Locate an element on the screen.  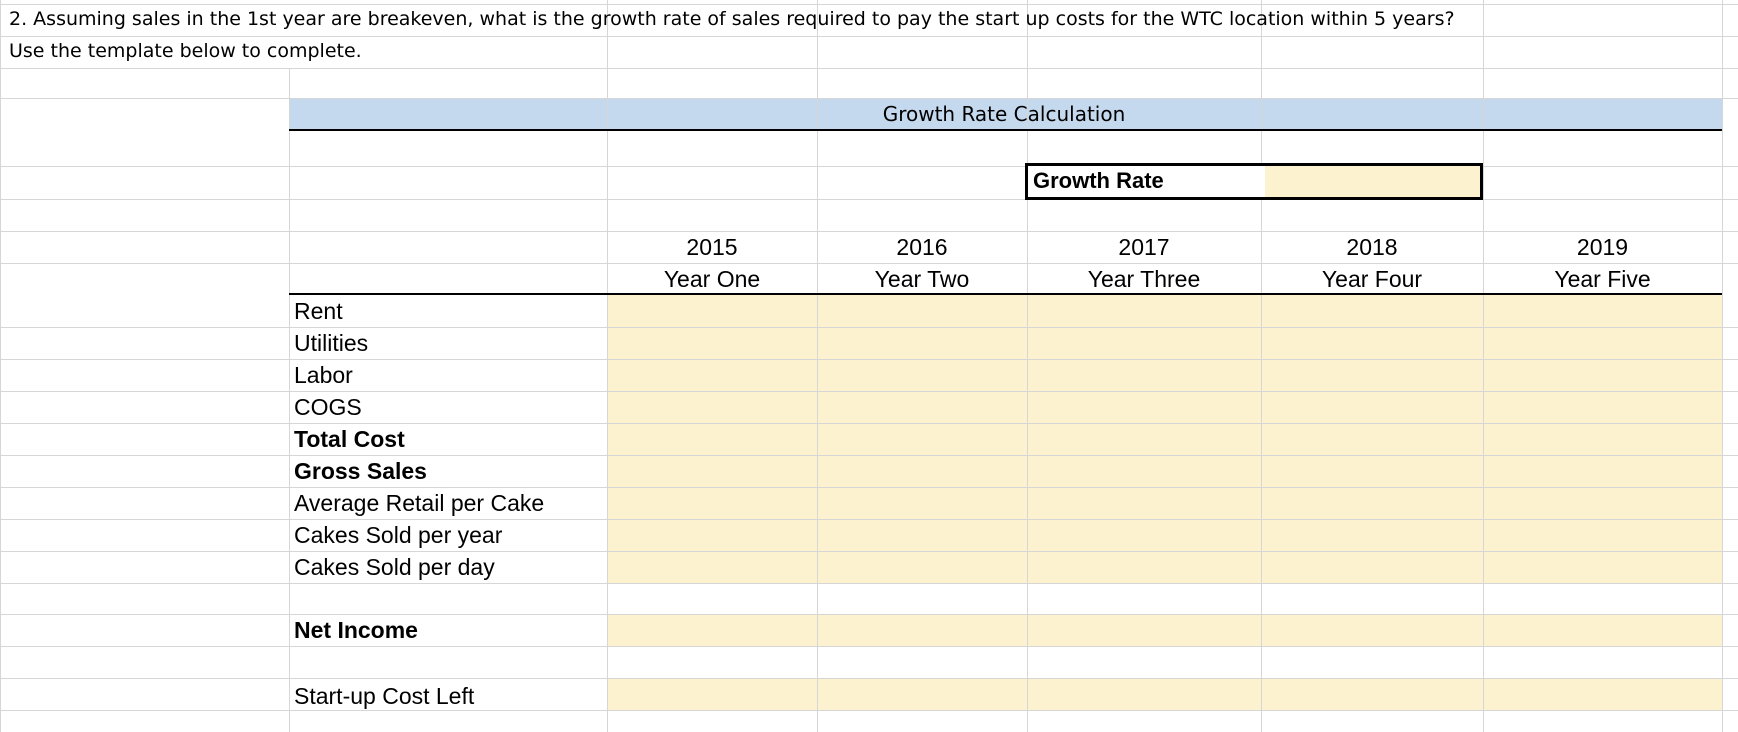
col-year-2015: 2015 is located at coordinates (712, 247).